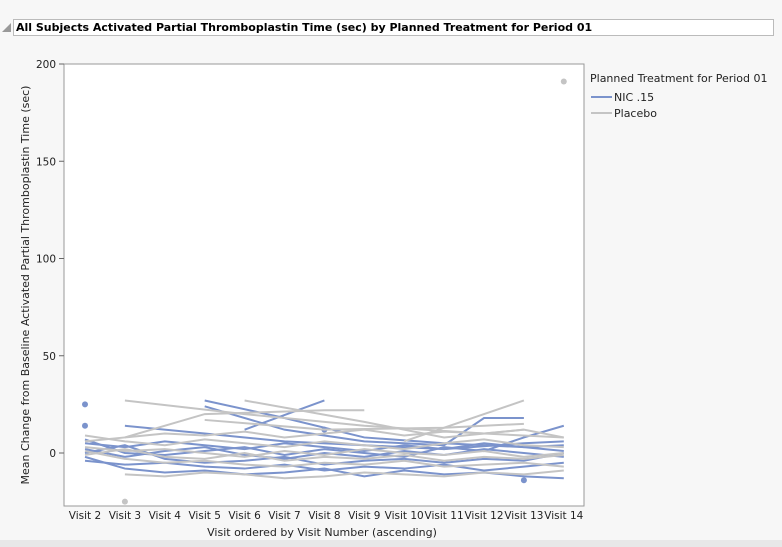 Image resolution: width=782 pixels, height=547 pixels. I want to click on x-tick-label: Visit 13, so click(523, 516).